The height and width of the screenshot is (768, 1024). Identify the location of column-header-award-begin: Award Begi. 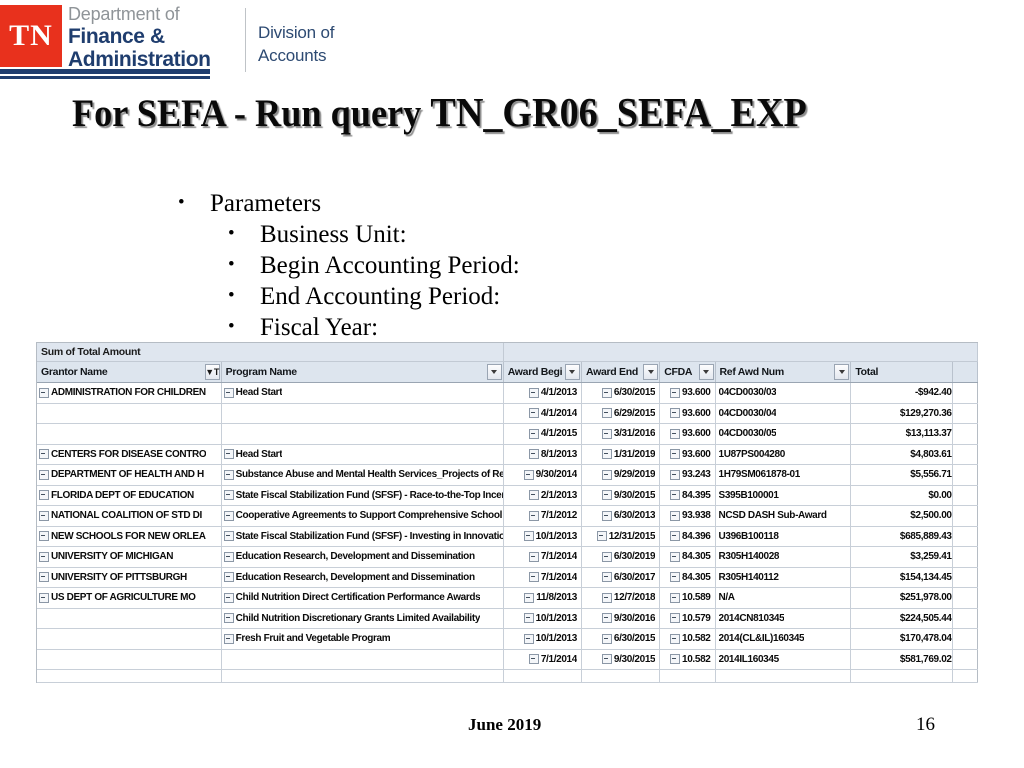
(542, 372).